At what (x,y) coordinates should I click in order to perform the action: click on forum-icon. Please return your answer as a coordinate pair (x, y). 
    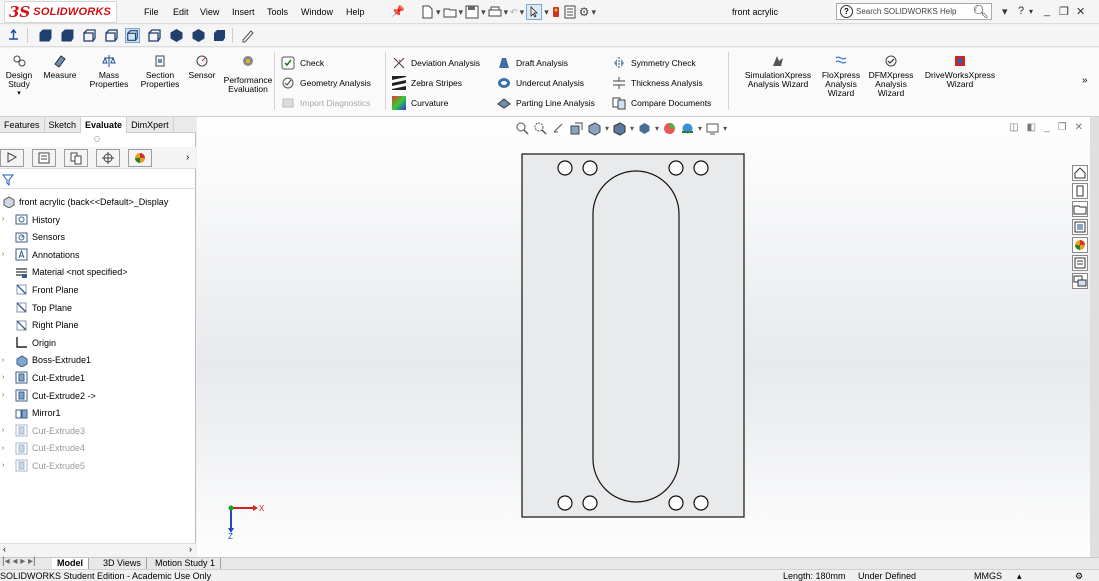
    Looking at the image, I should click on (1080, 281).